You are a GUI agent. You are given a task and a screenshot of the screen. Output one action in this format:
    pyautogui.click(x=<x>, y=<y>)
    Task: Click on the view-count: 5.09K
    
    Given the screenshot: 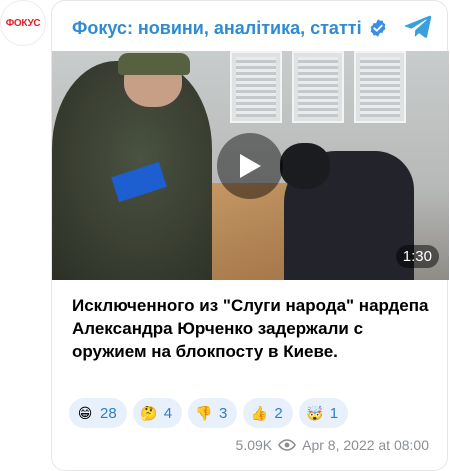 What is the action you would take?
    pyautogui.click(x=254, y=445)
    